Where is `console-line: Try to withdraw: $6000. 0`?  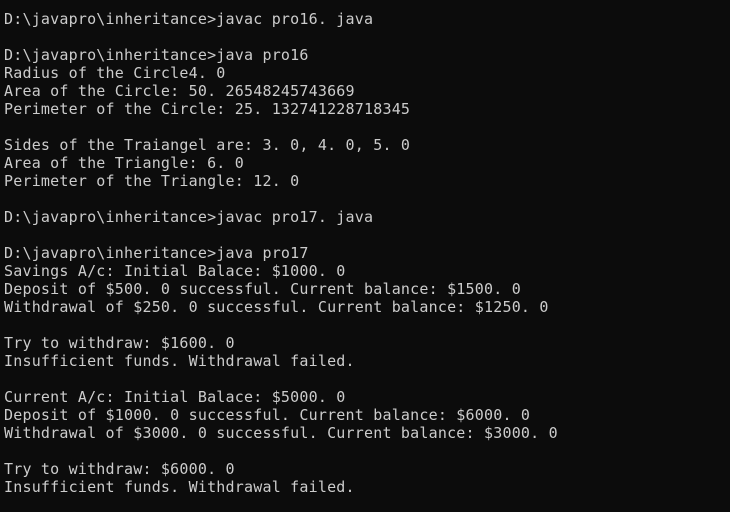 console-line: Try to withdraw: $6000. 0 is located at coordinates (119, 469).